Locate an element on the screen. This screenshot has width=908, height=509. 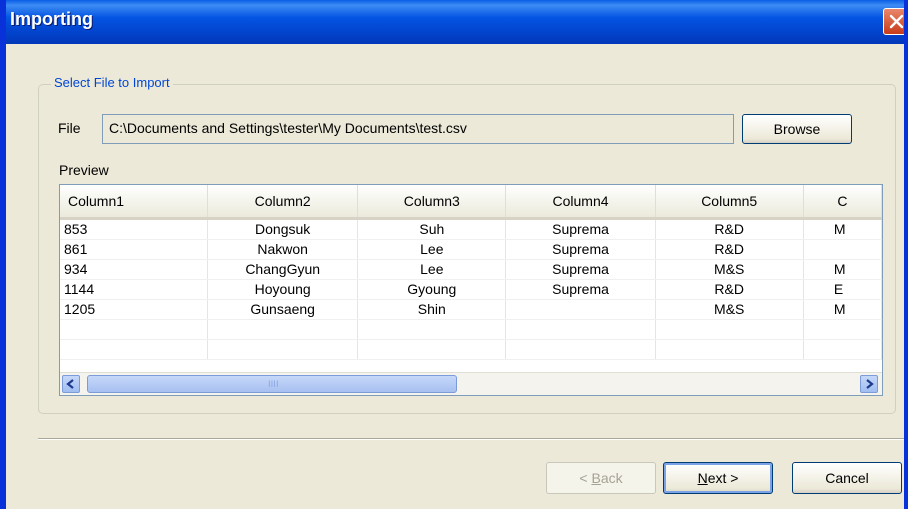
separator is located at coordinates (471, 439).